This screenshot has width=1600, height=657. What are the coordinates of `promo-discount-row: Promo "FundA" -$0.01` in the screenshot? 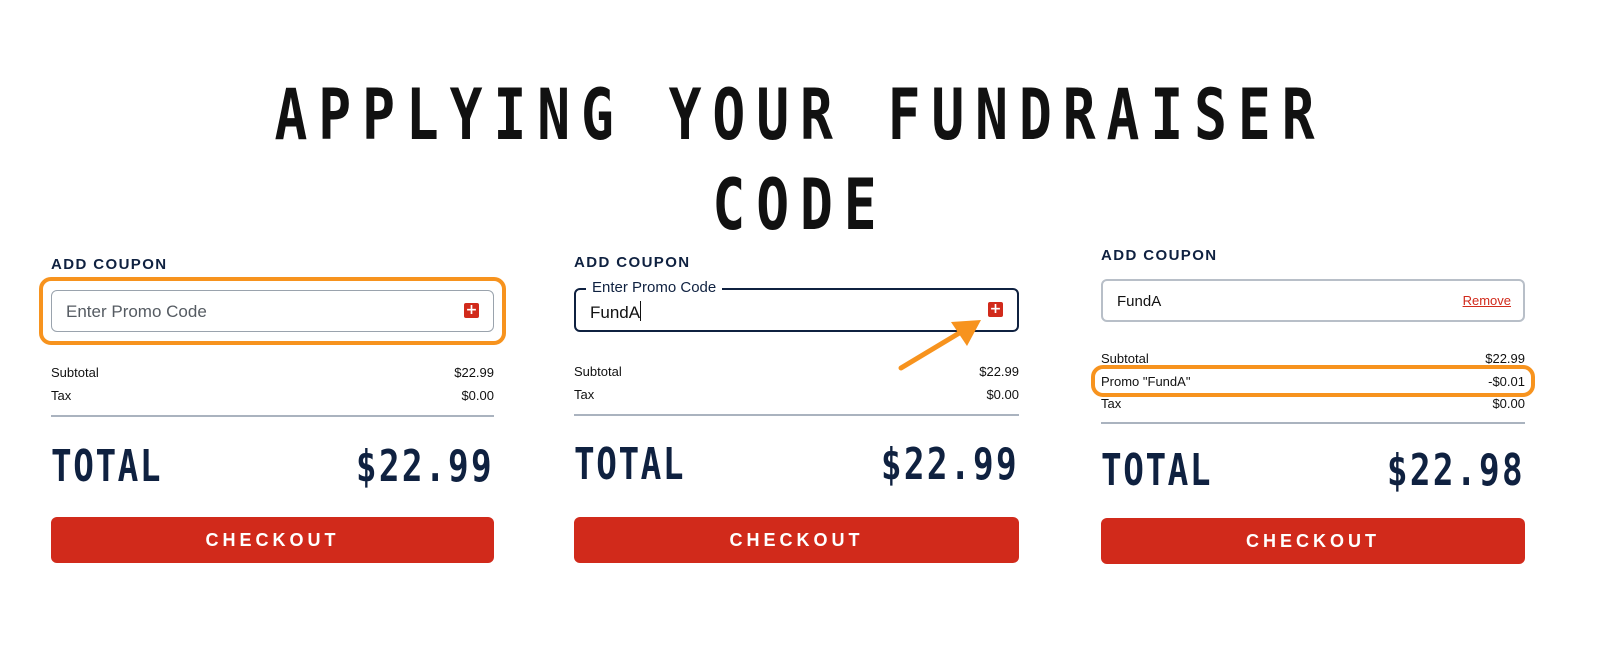 It's located at (1313, 381).